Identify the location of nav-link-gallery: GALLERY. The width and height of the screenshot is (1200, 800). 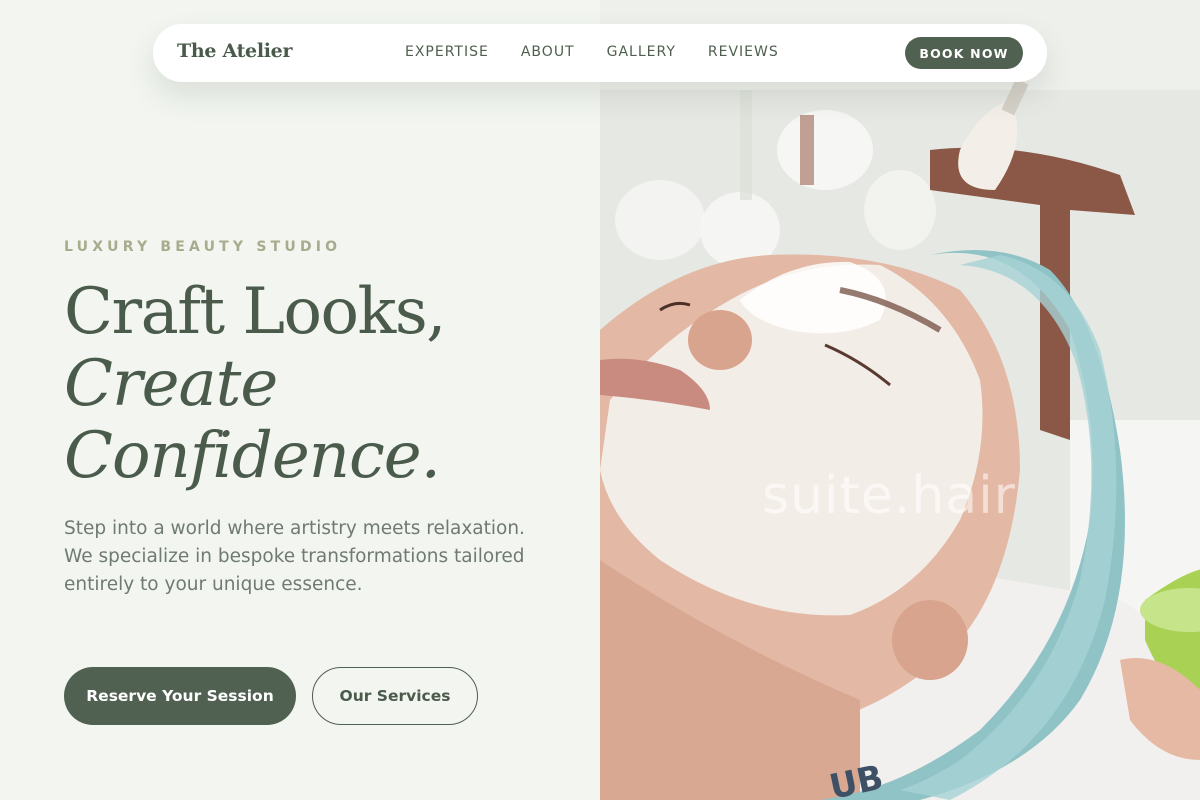
(641, 52).